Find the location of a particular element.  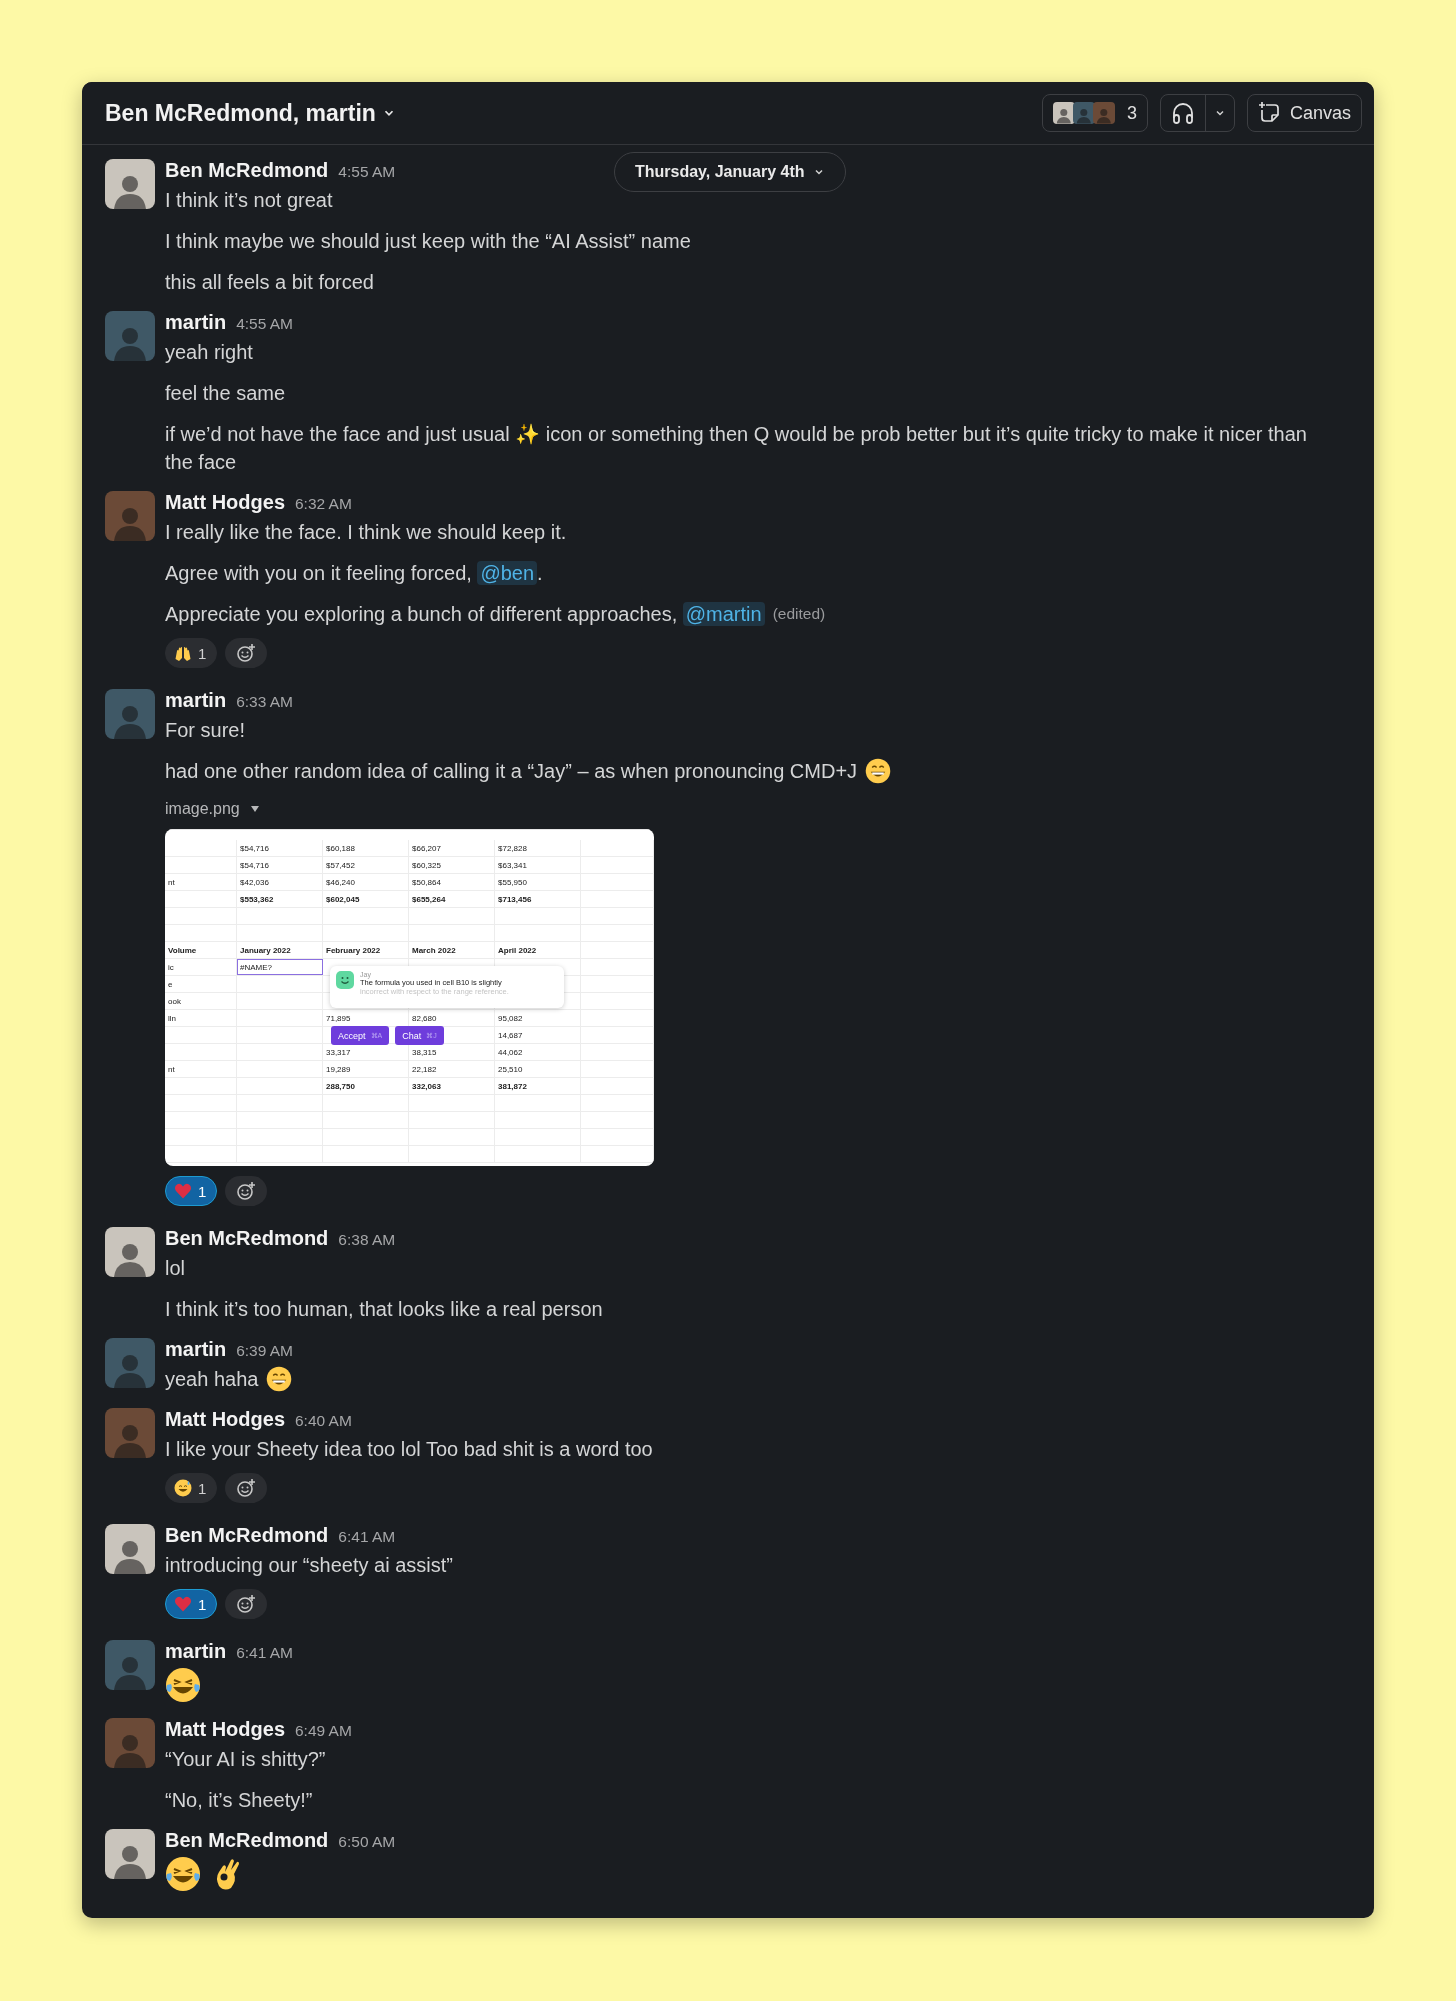

sheet-cell: February 2022 is located at coordinates (366, 950).